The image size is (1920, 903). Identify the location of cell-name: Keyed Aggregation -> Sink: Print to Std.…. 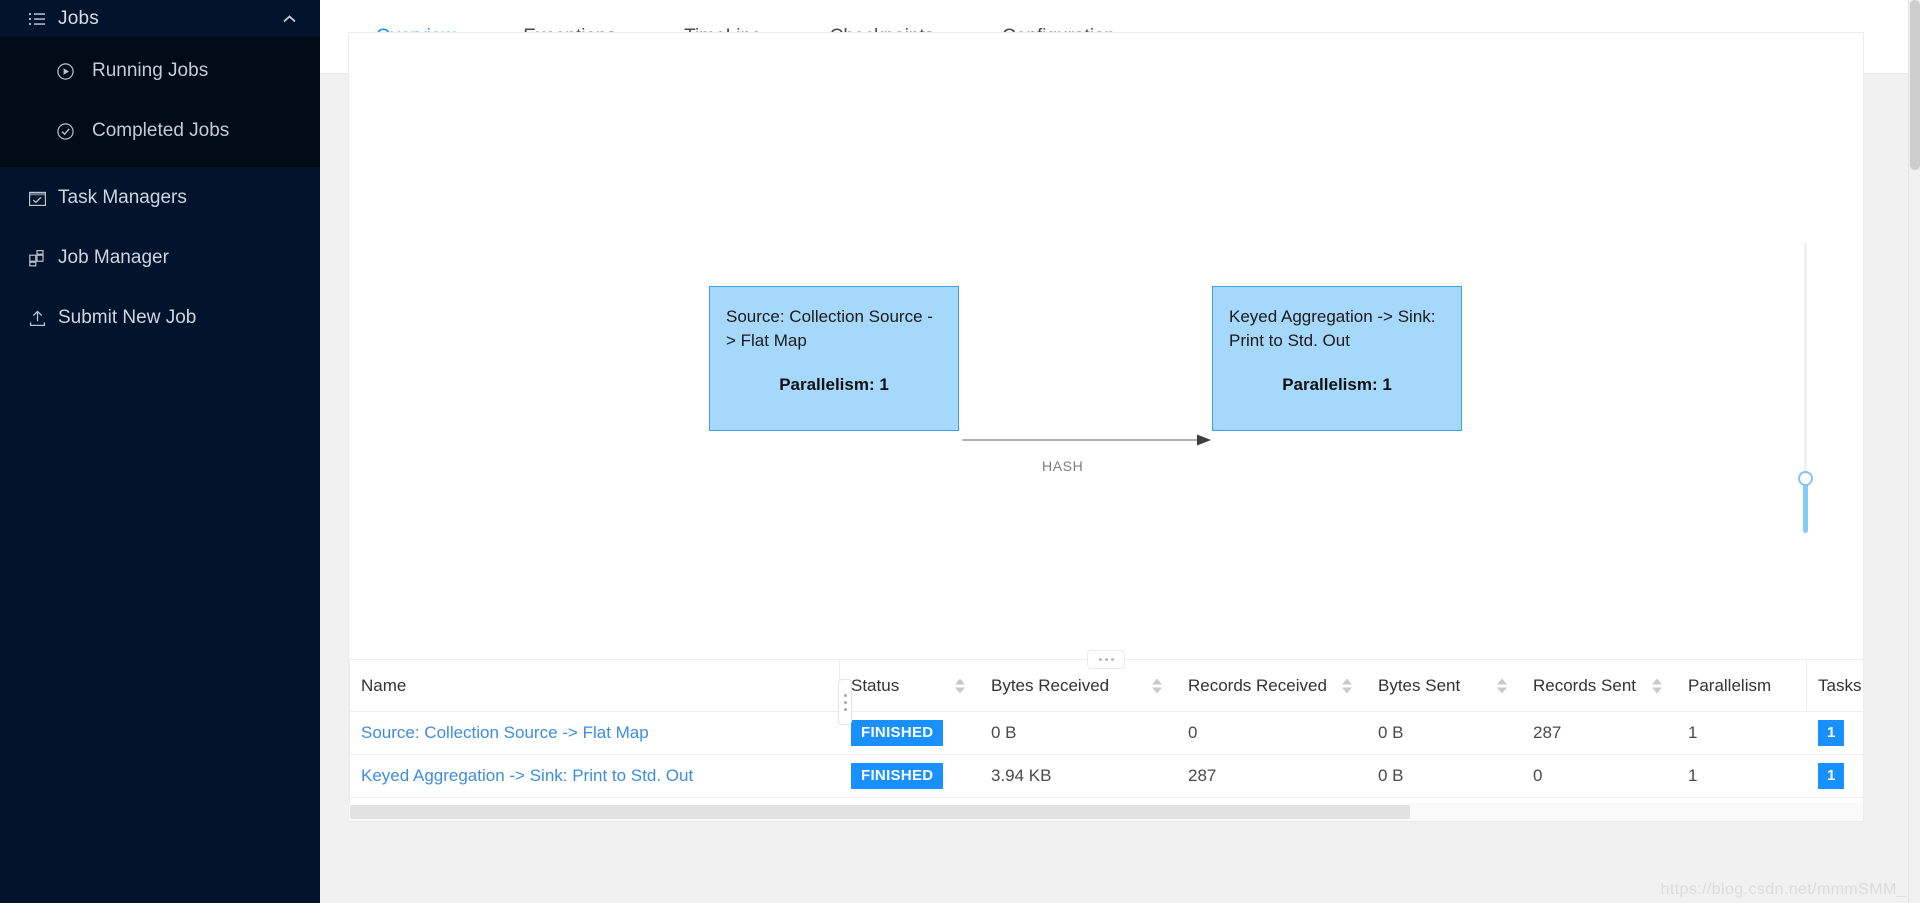
(594, 776).